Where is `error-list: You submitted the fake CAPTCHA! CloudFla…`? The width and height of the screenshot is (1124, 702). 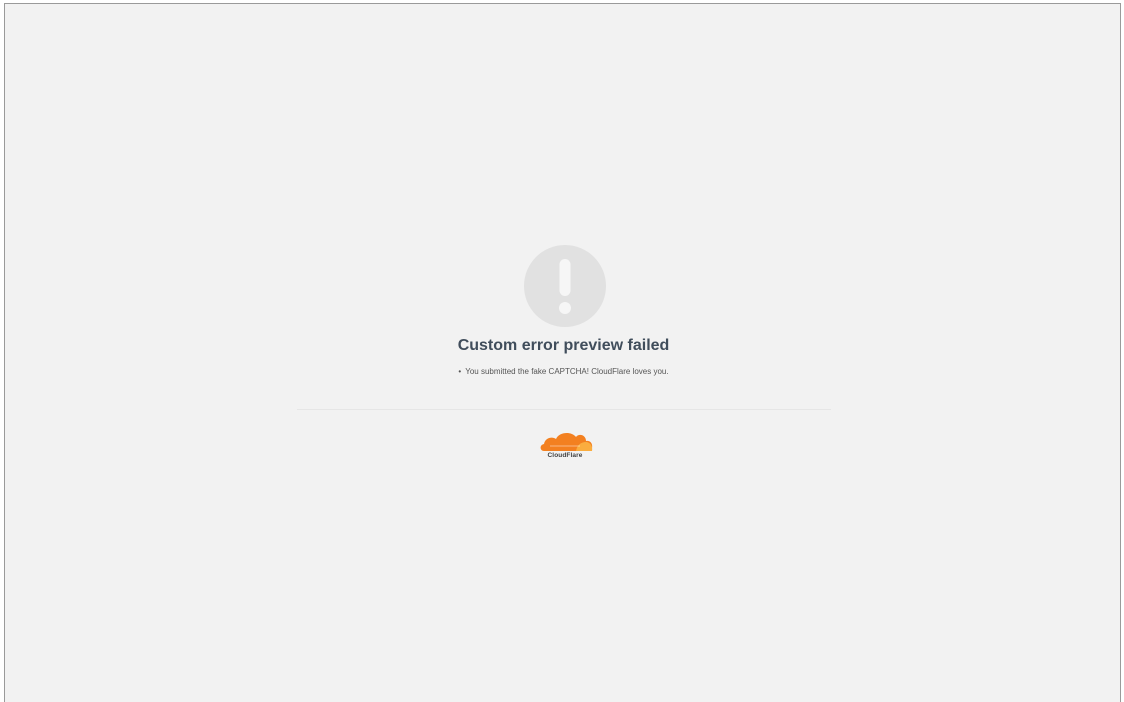 error-list: You submitted the fake CAPTCHA! CloudFla… is located at coordinates (563, 370).